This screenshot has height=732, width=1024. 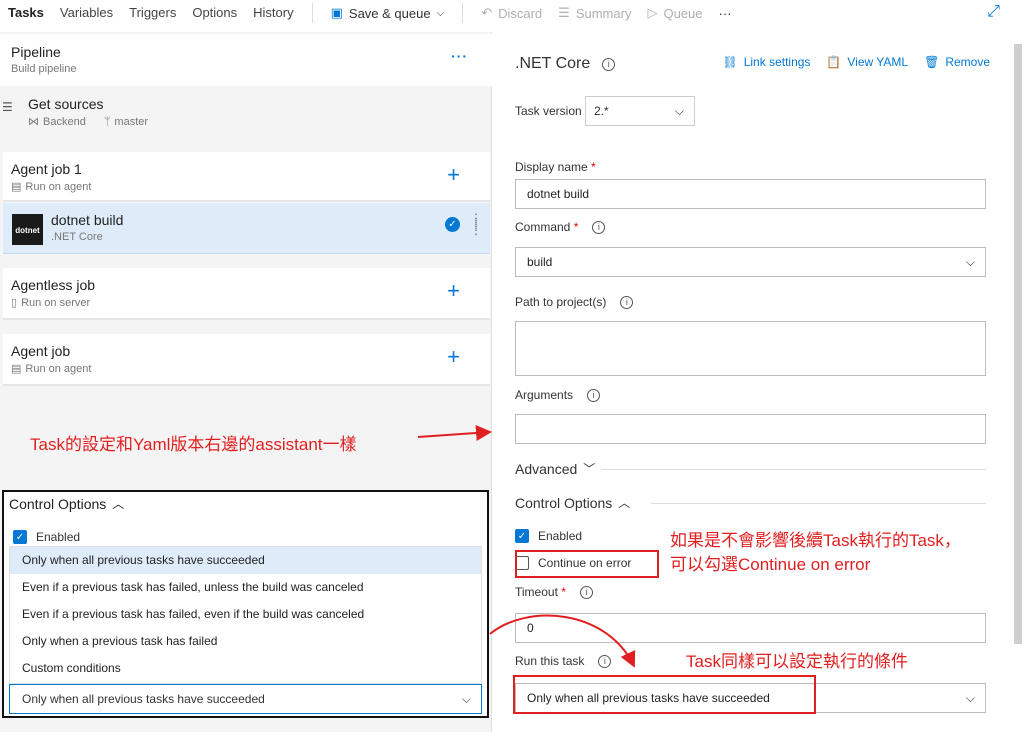 What do you see at coordinates (572, 502) in the screenshot?
I see `control-options-section: Control Options ︿` at bounding box center [572, 502].